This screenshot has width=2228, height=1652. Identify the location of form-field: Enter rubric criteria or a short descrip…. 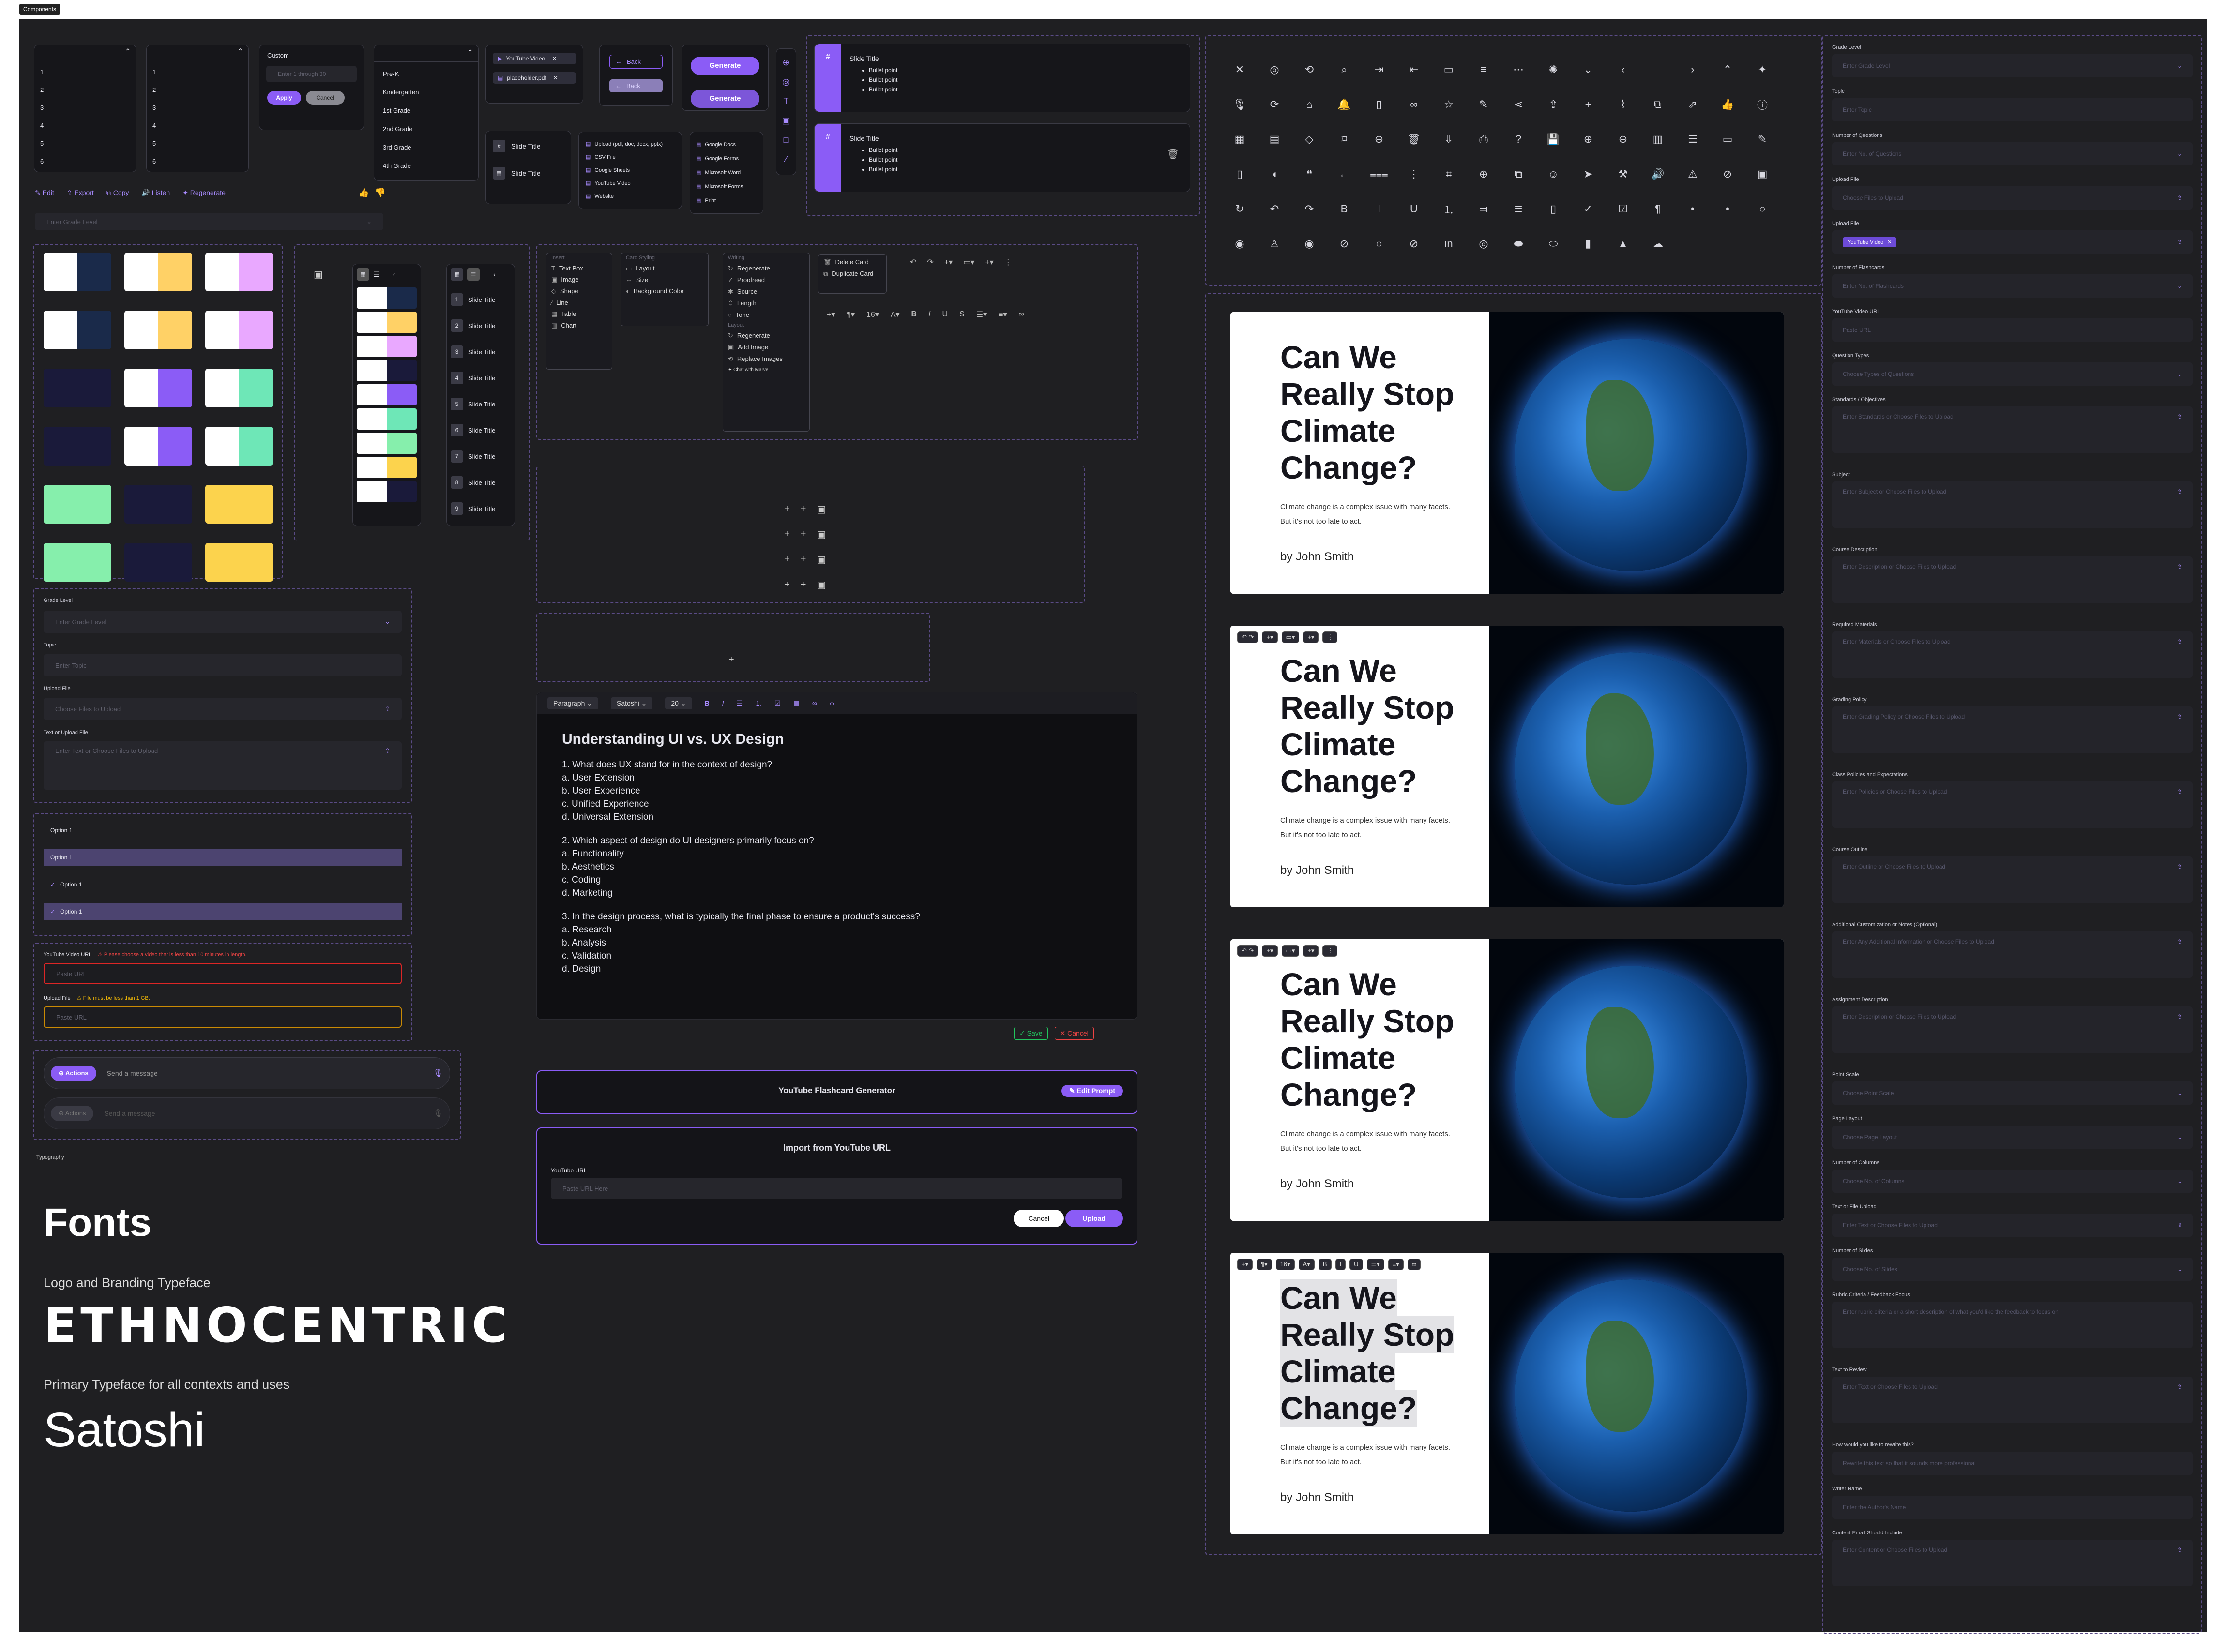
(2012, 1325).